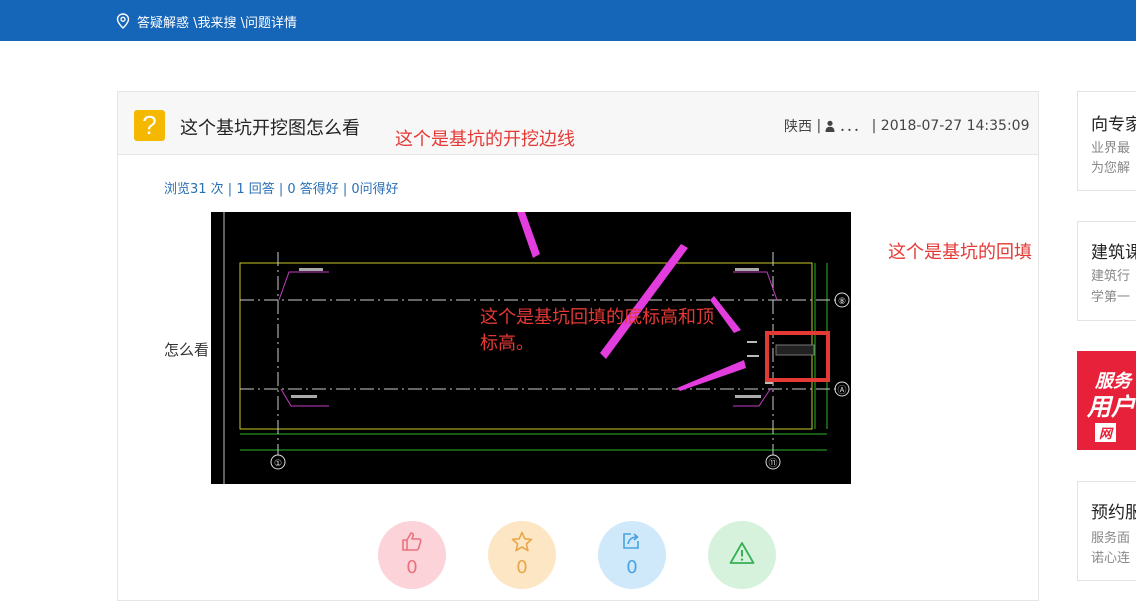 The image size is (1136, 601). I want to click on sidebar-ad-banner: 服务 用户 网, so click(1106, 400).